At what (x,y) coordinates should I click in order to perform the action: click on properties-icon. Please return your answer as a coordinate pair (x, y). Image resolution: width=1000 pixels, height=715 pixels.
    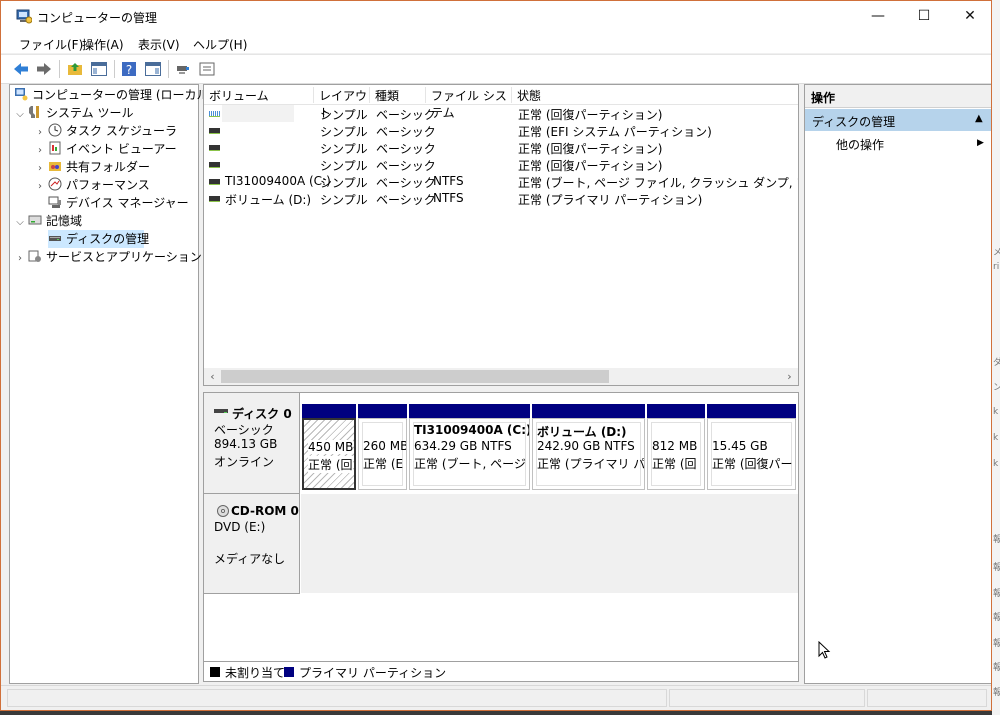
    Looking at the image, I should click on (207, 69).